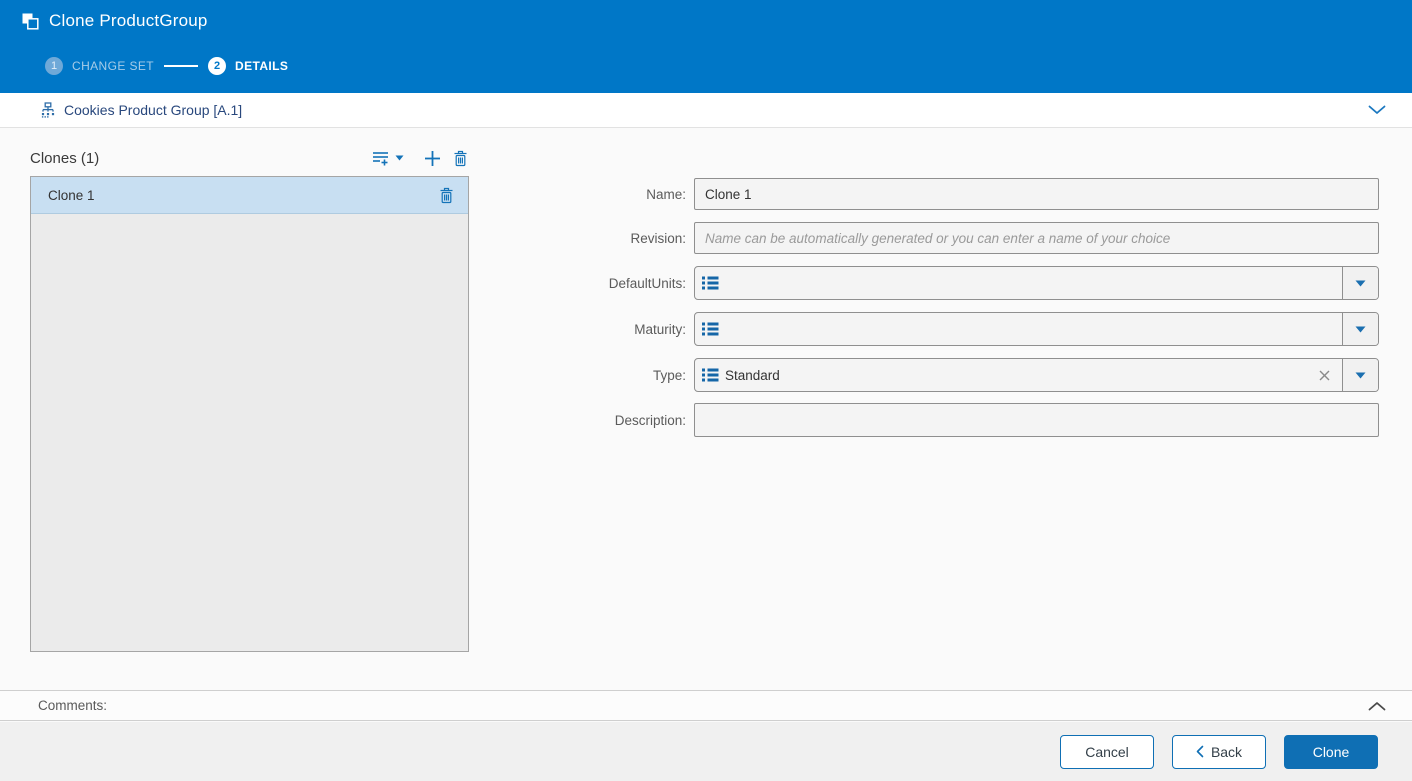 This screenshot has width=1412, height=781. I want to click on maturity-select, so click(1036, 329).